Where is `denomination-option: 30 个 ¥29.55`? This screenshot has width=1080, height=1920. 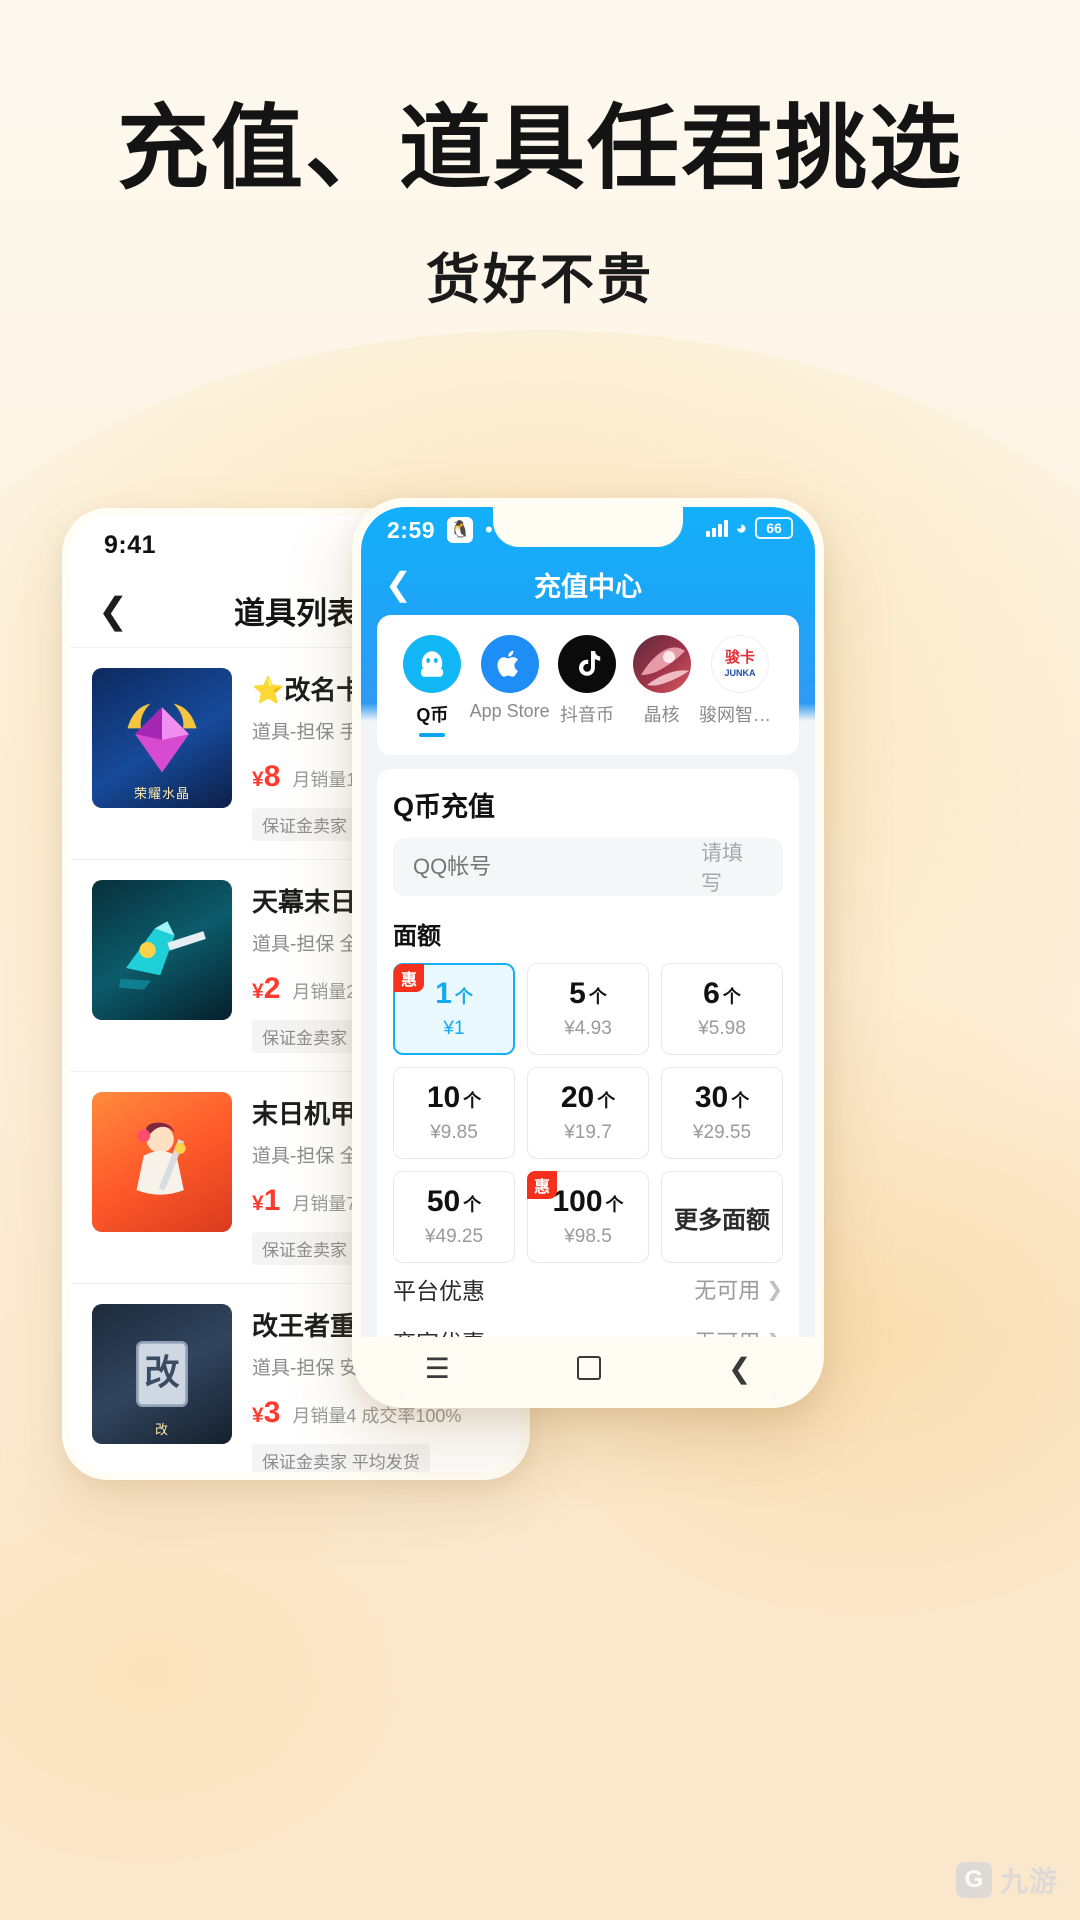
denomination-option: 30 个 ¥29.55 is located at coordinates (722, 1113).